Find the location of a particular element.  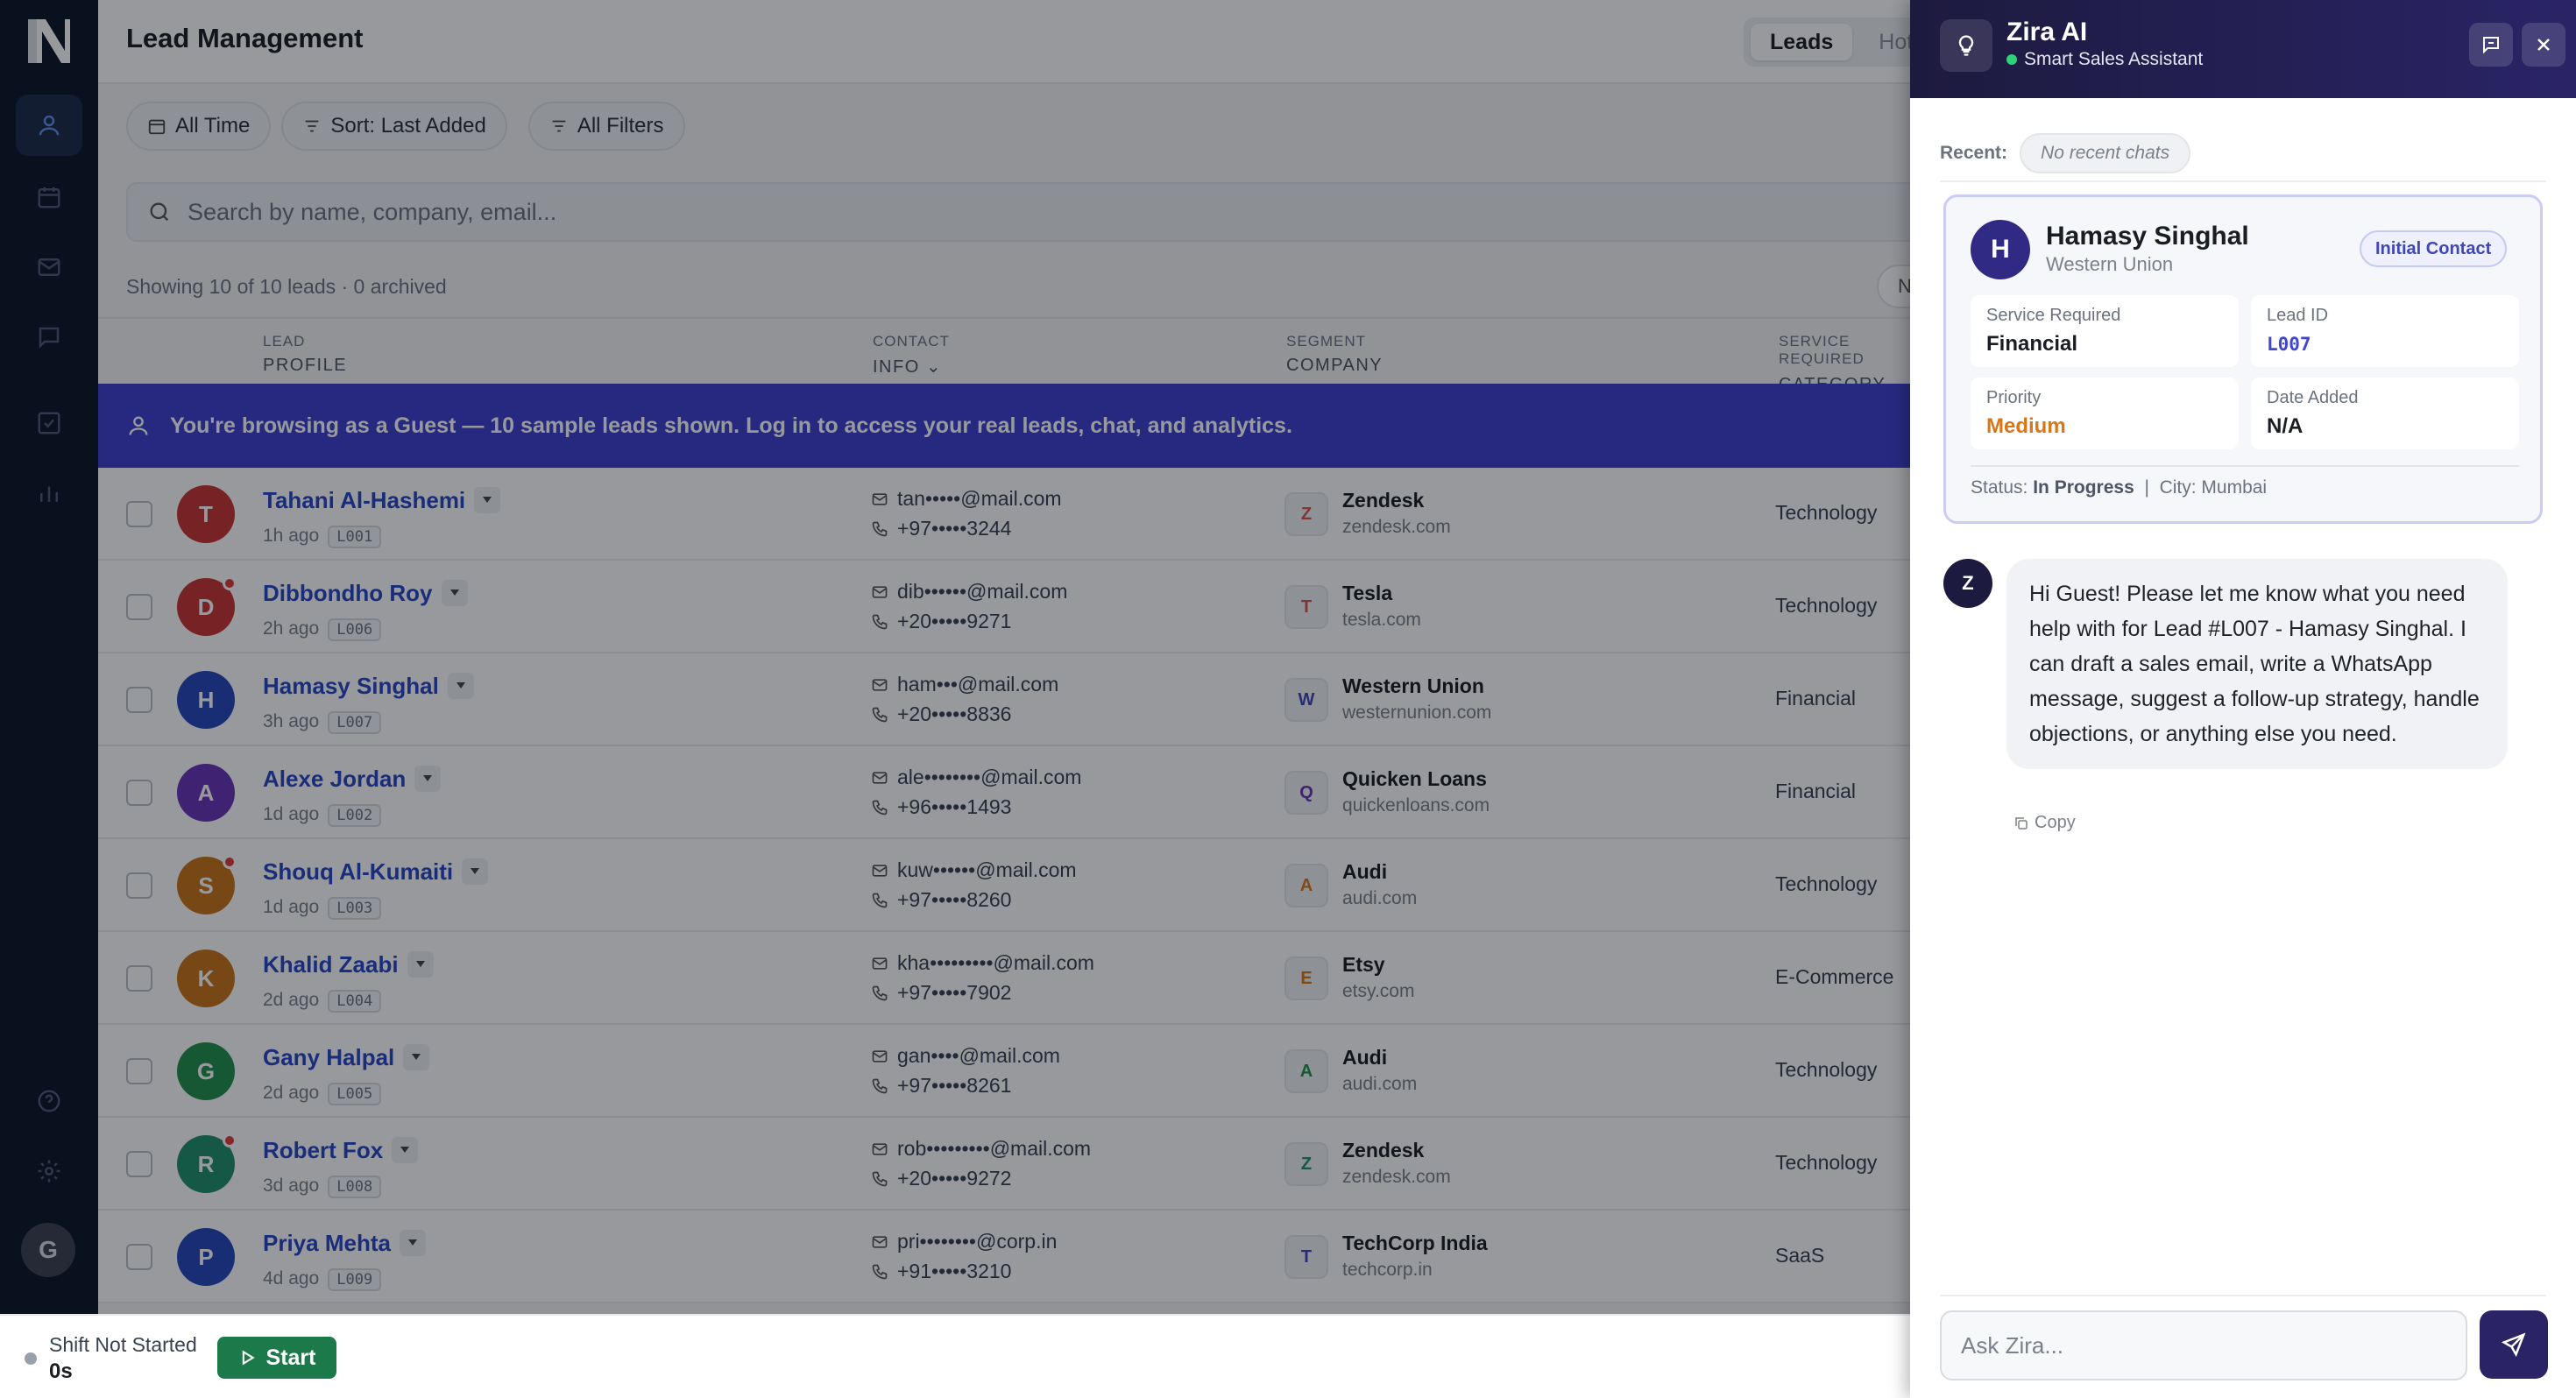

tab-leads: Leads is located at coordinates (1802, 42).